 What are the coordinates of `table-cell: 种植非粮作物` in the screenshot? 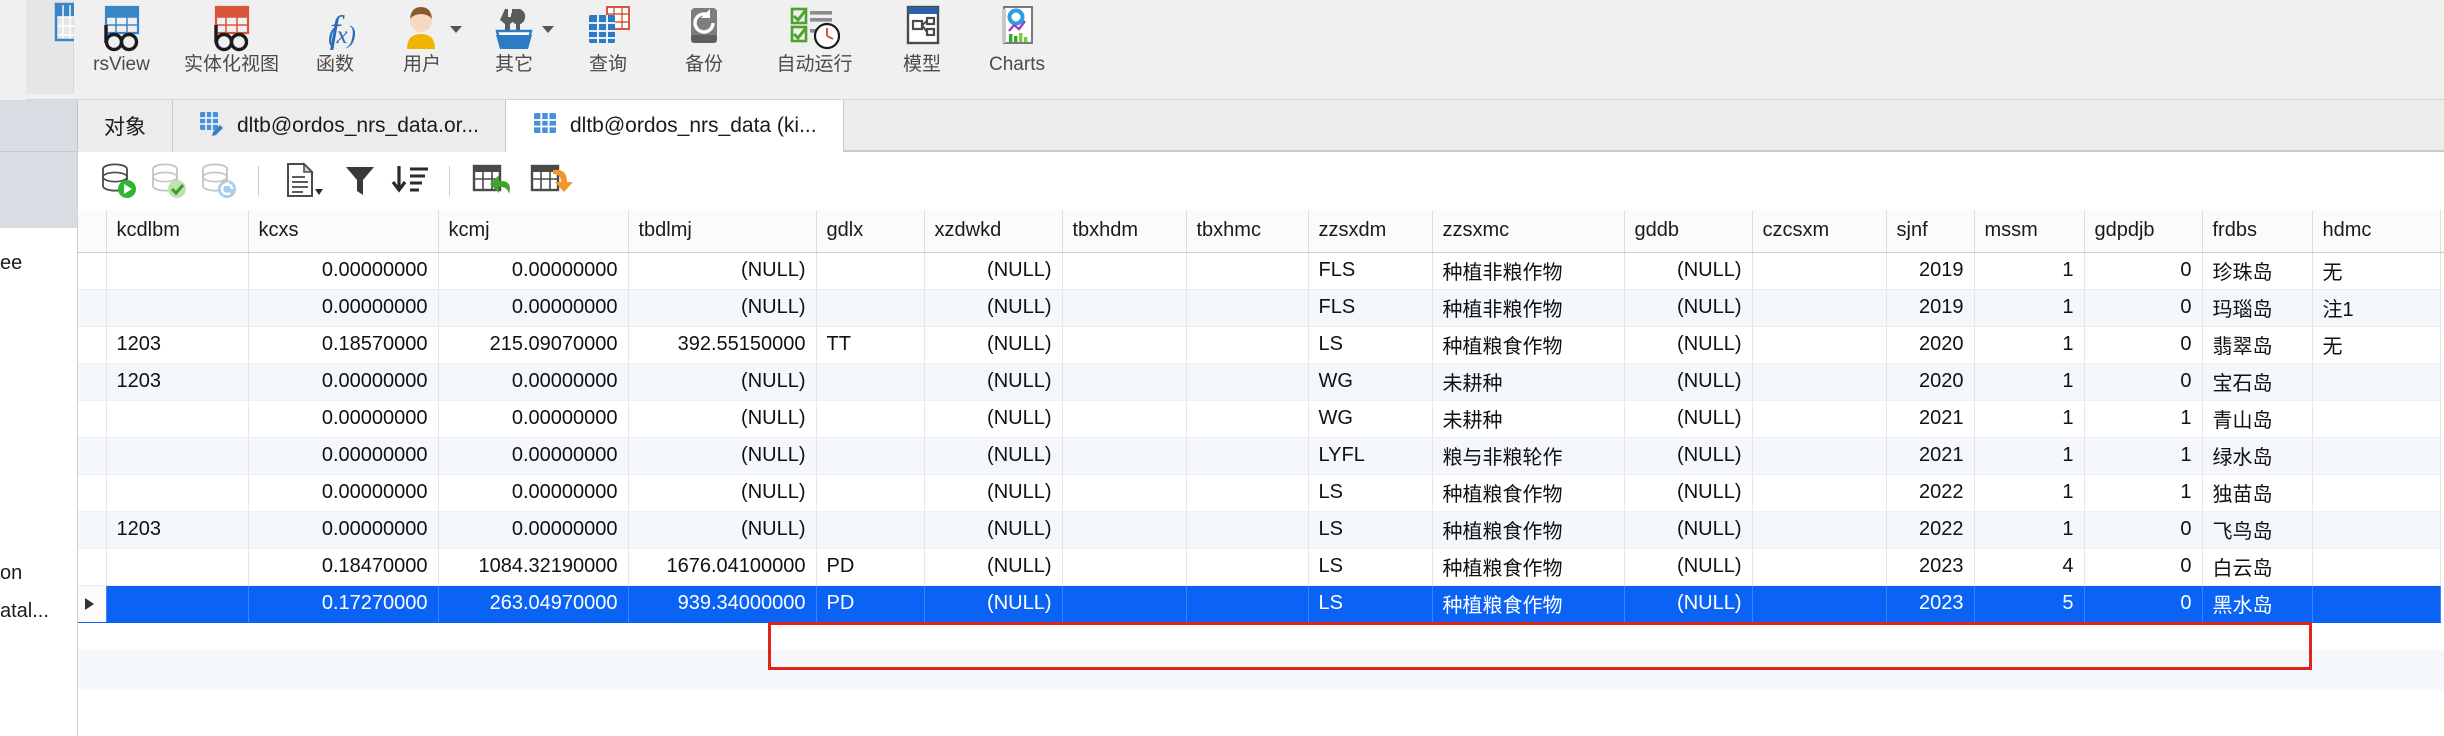 It's located at (1528, 308).